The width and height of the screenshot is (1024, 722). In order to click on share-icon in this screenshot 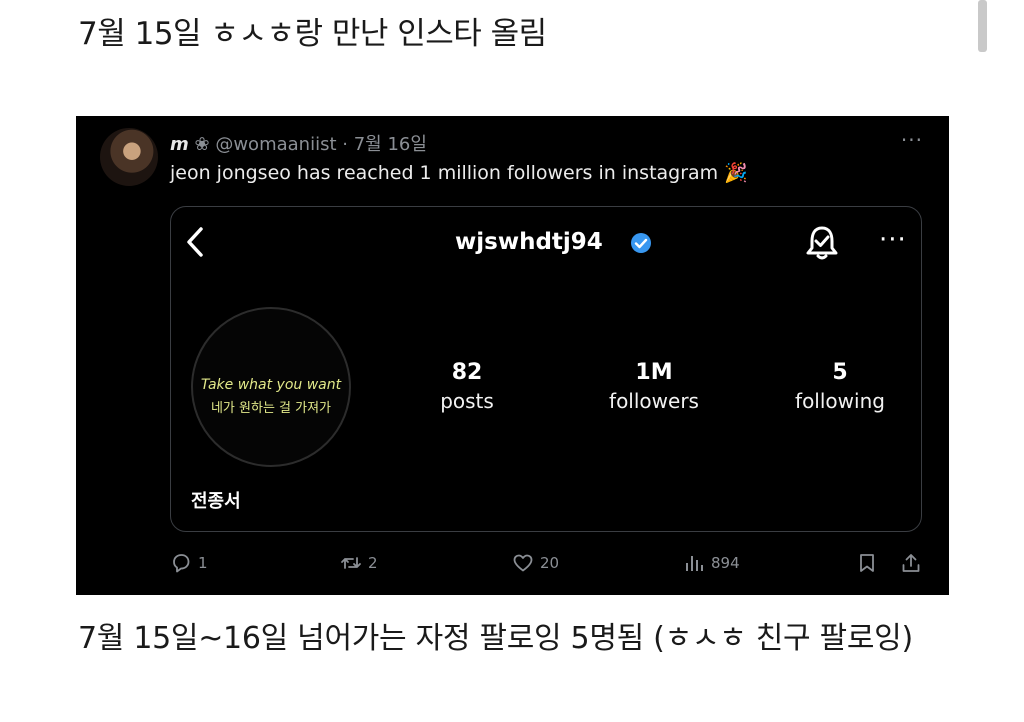, I will do `click(911, 563)`.